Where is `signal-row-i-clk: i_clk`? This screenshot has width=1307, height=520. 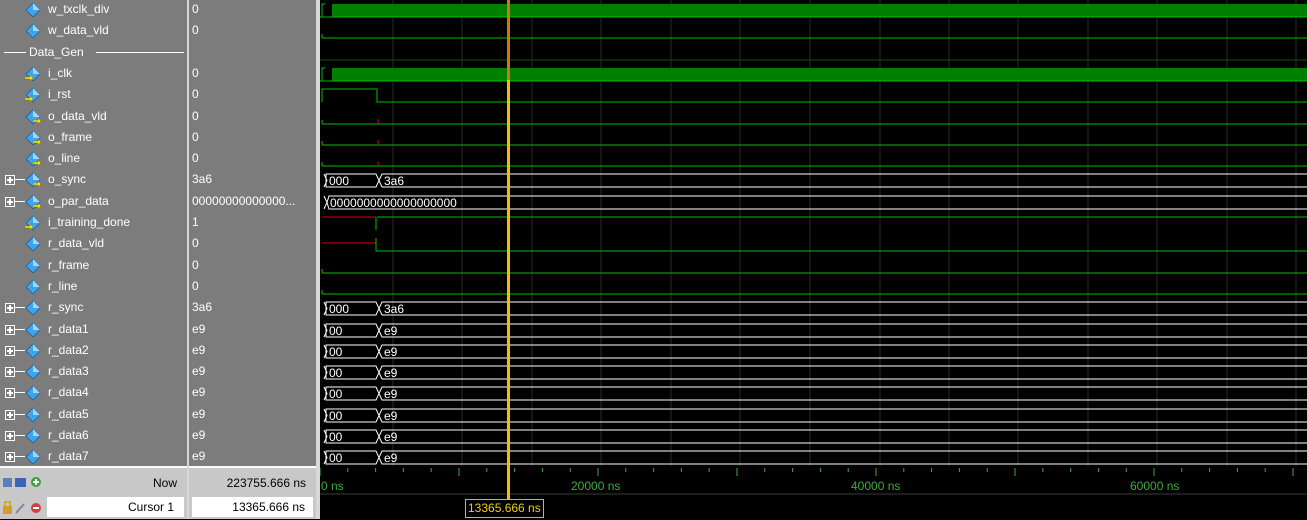
signal-row-i-clk: i_clk is located at coordinates (93, 74).